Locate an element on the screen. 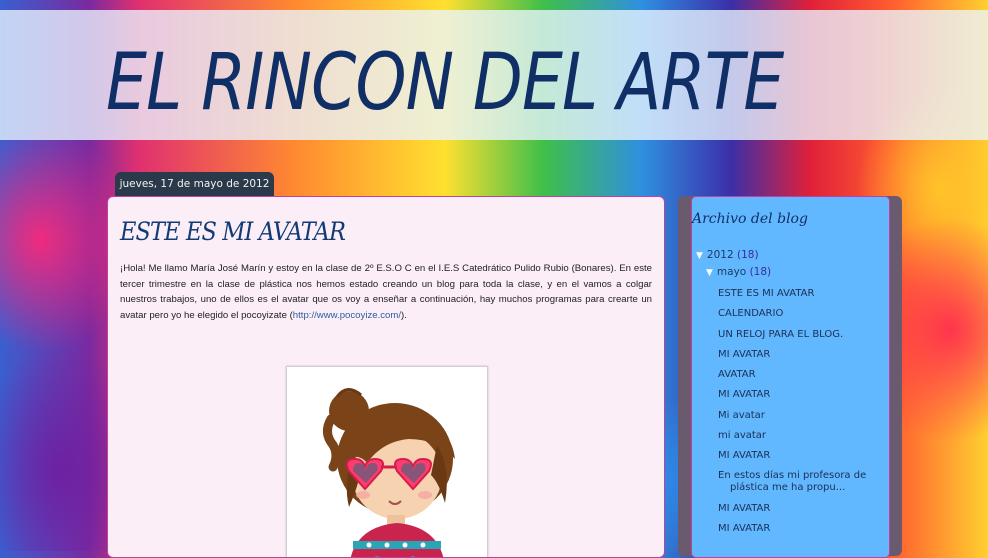  blog-archive-title: Archivo del blog is located at coordinates (750, 219).